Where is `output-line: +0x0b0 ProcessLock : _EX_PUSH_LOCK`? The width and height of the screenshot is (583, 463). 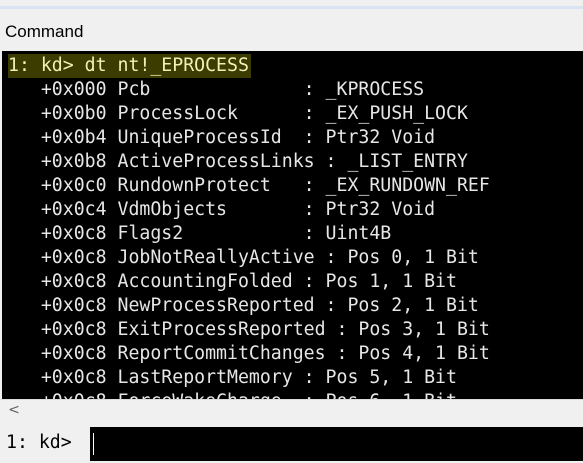 output-line: +0x0b0 ProcessLock : _EX_PUSH_LOCK is located at coordinates (238, 113).